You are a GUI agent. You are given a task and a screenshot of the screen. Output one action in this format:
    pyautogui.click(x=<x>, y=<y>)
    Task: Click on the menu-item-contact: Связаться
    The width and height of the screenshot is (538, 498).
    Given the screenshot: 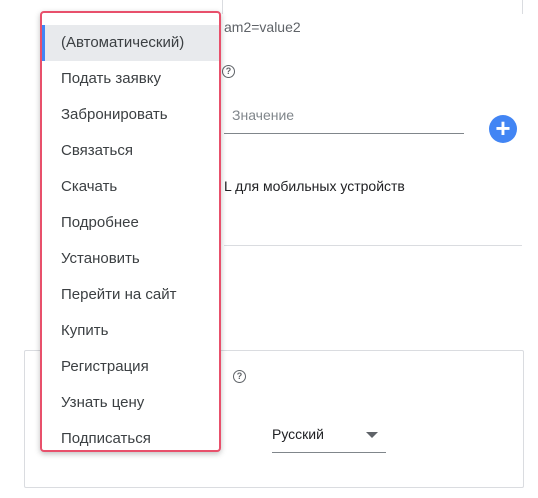 What is the action you would take?
    pyautogui.click(x=130, y=151)
    